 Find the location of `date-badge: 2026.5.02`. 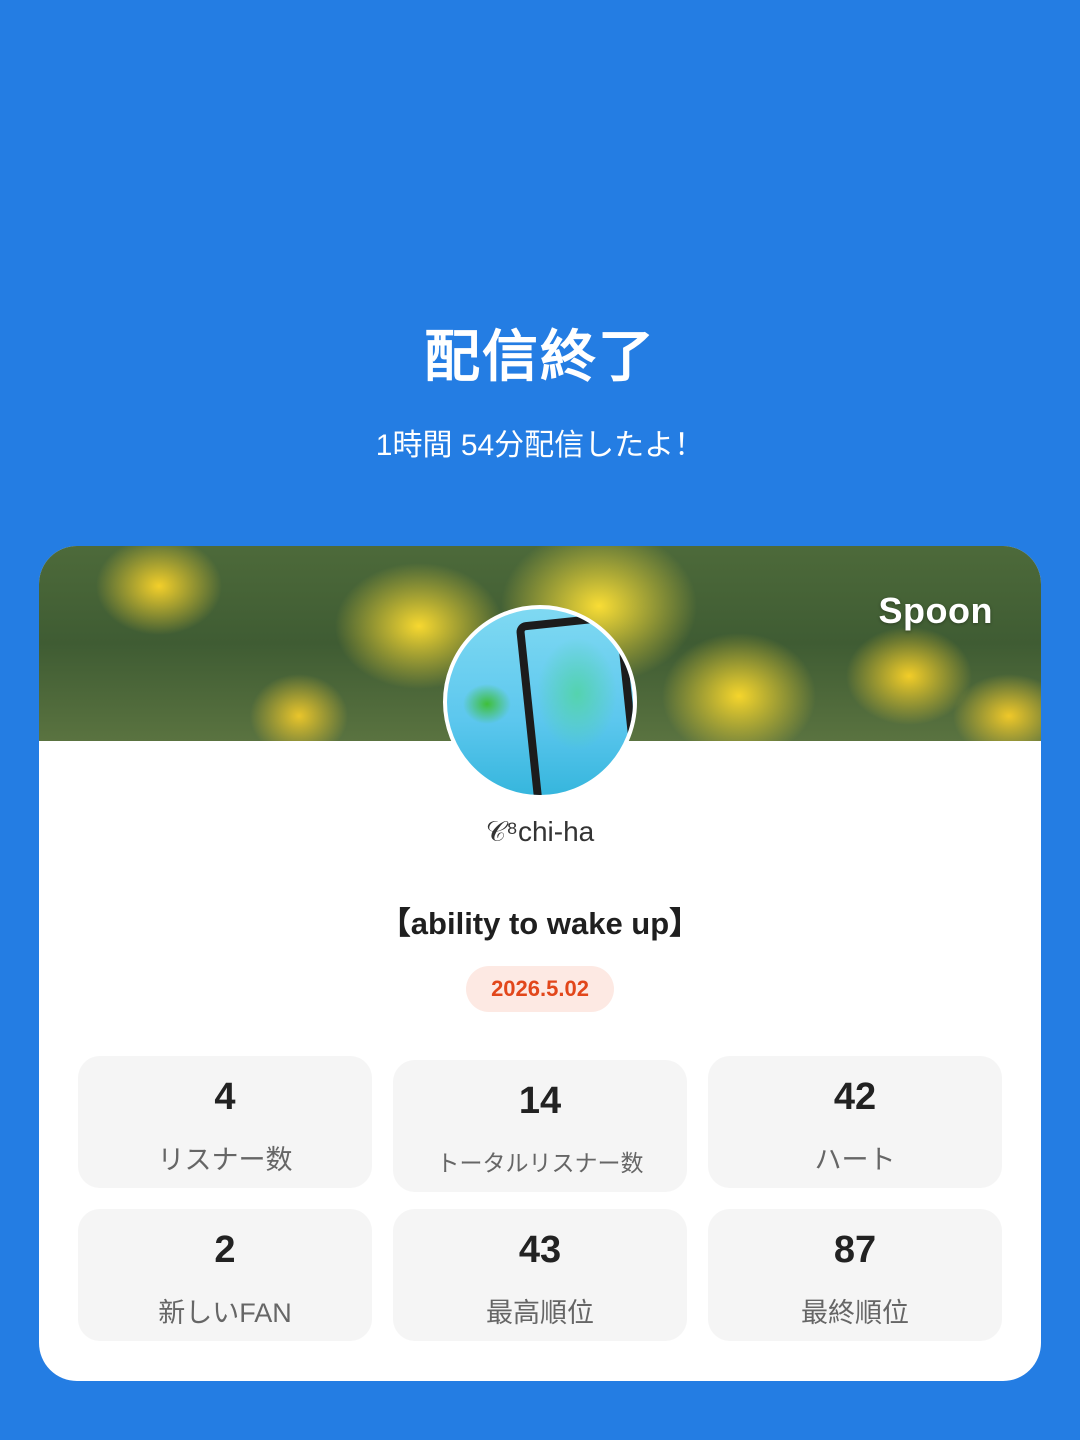

date-badge: 2026.5.02 is located at coordinates (540, 989).